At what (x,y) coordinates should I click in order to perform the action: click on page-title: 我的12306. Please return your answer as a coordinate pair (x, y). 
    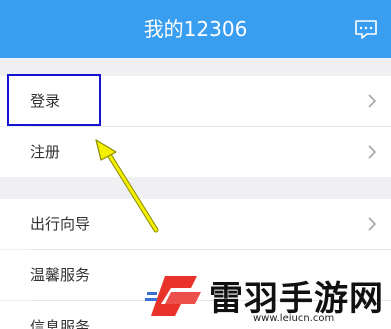
    Looking at the image, I should click on (195, 29).